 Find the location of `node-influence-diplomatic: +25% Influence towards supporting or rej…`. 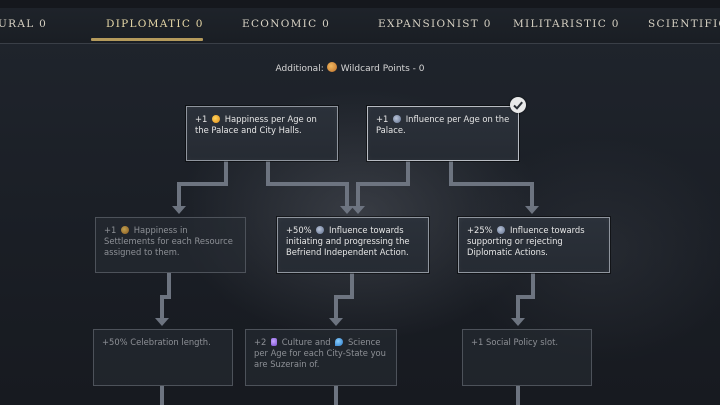

node-influence-diplomatic: +25% Influence towards supporting or rej… is located at coordinates (534, 245).